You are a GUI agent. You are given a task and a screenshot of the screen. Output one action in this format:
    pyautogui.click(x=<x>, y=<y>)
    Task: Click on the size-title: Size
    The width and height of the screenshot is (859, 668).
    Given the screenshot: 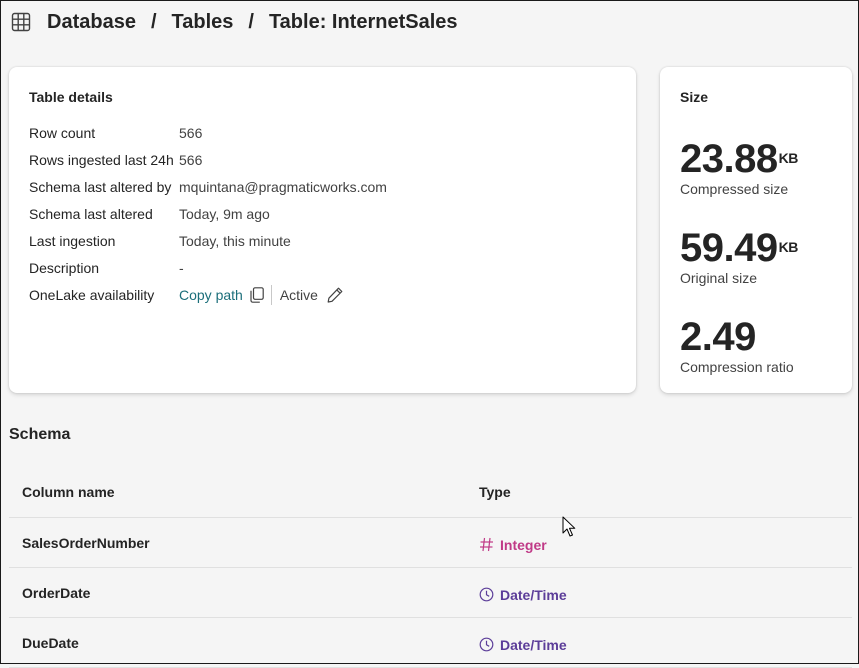 What is the action you would take?
    pyautogui.click(x=694, y=97)
    